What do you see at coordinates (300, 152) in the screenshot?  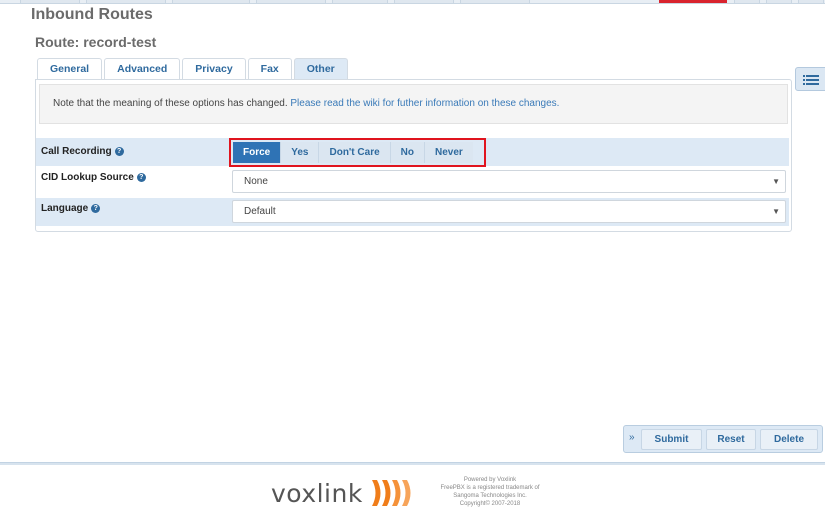 I see `call-recording-yes: Yes` at bounding box center [300, 152].